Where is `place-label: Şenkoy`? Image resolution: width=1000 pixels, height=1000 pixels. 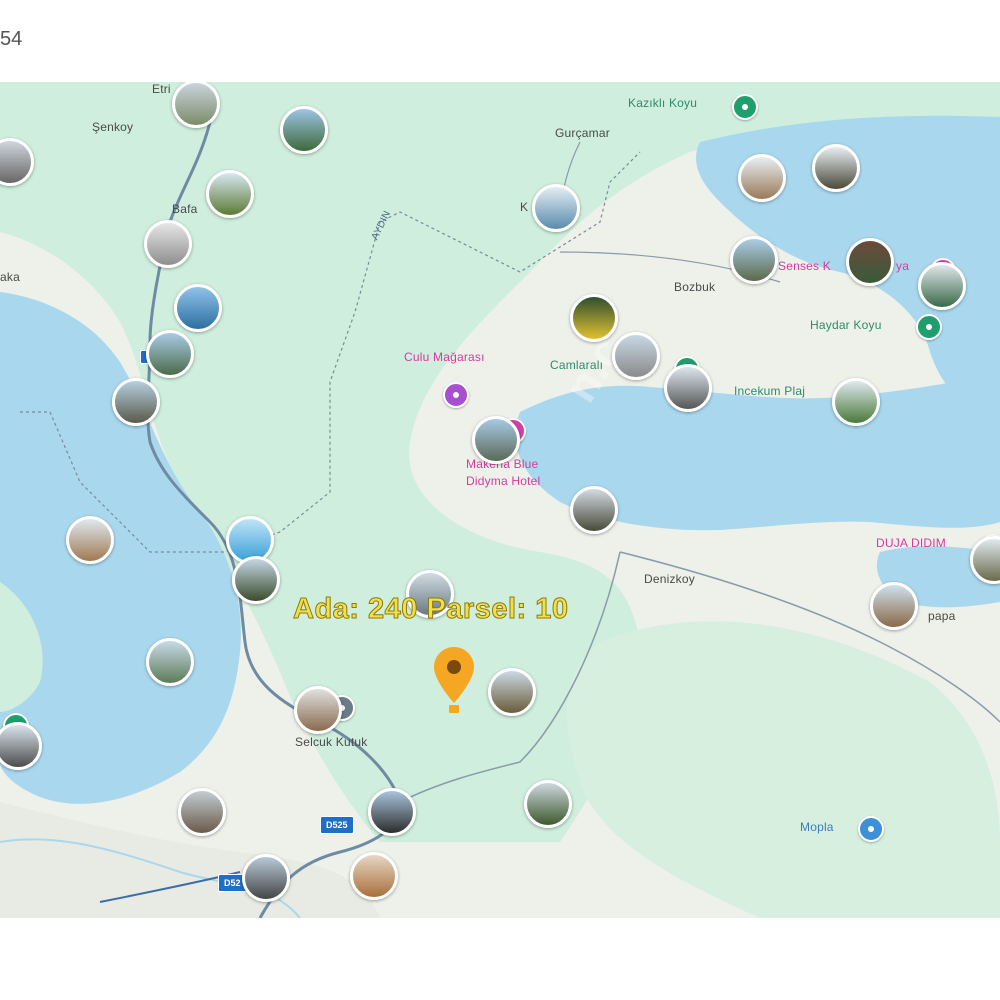
place-label: Şenkoy is located at coordinates (113, 127).